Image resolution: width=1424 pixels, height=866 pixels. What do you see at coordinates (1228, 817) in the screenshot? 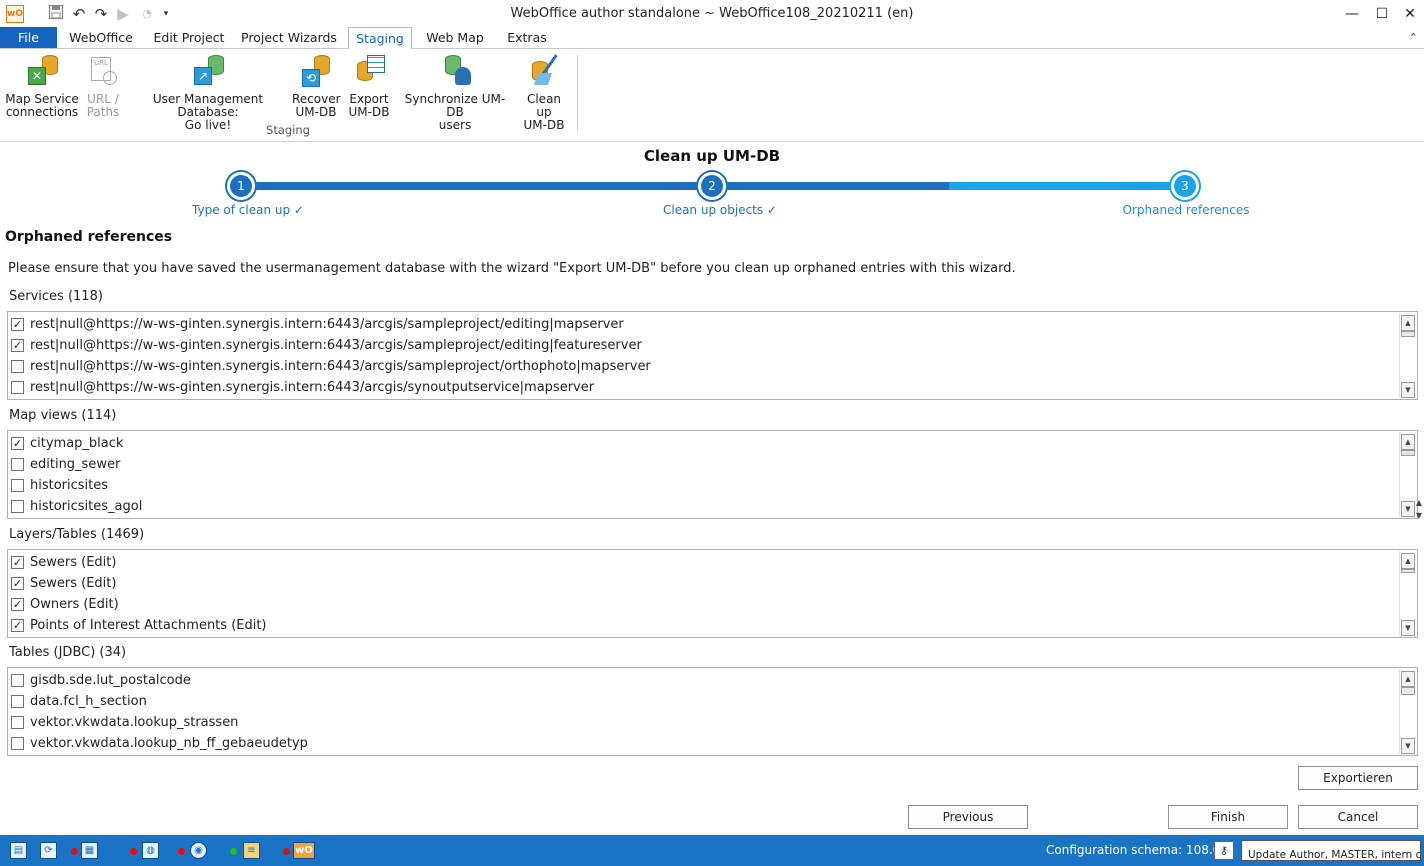
I see `finish-button: Finish` at bounding box center [1228, 817].